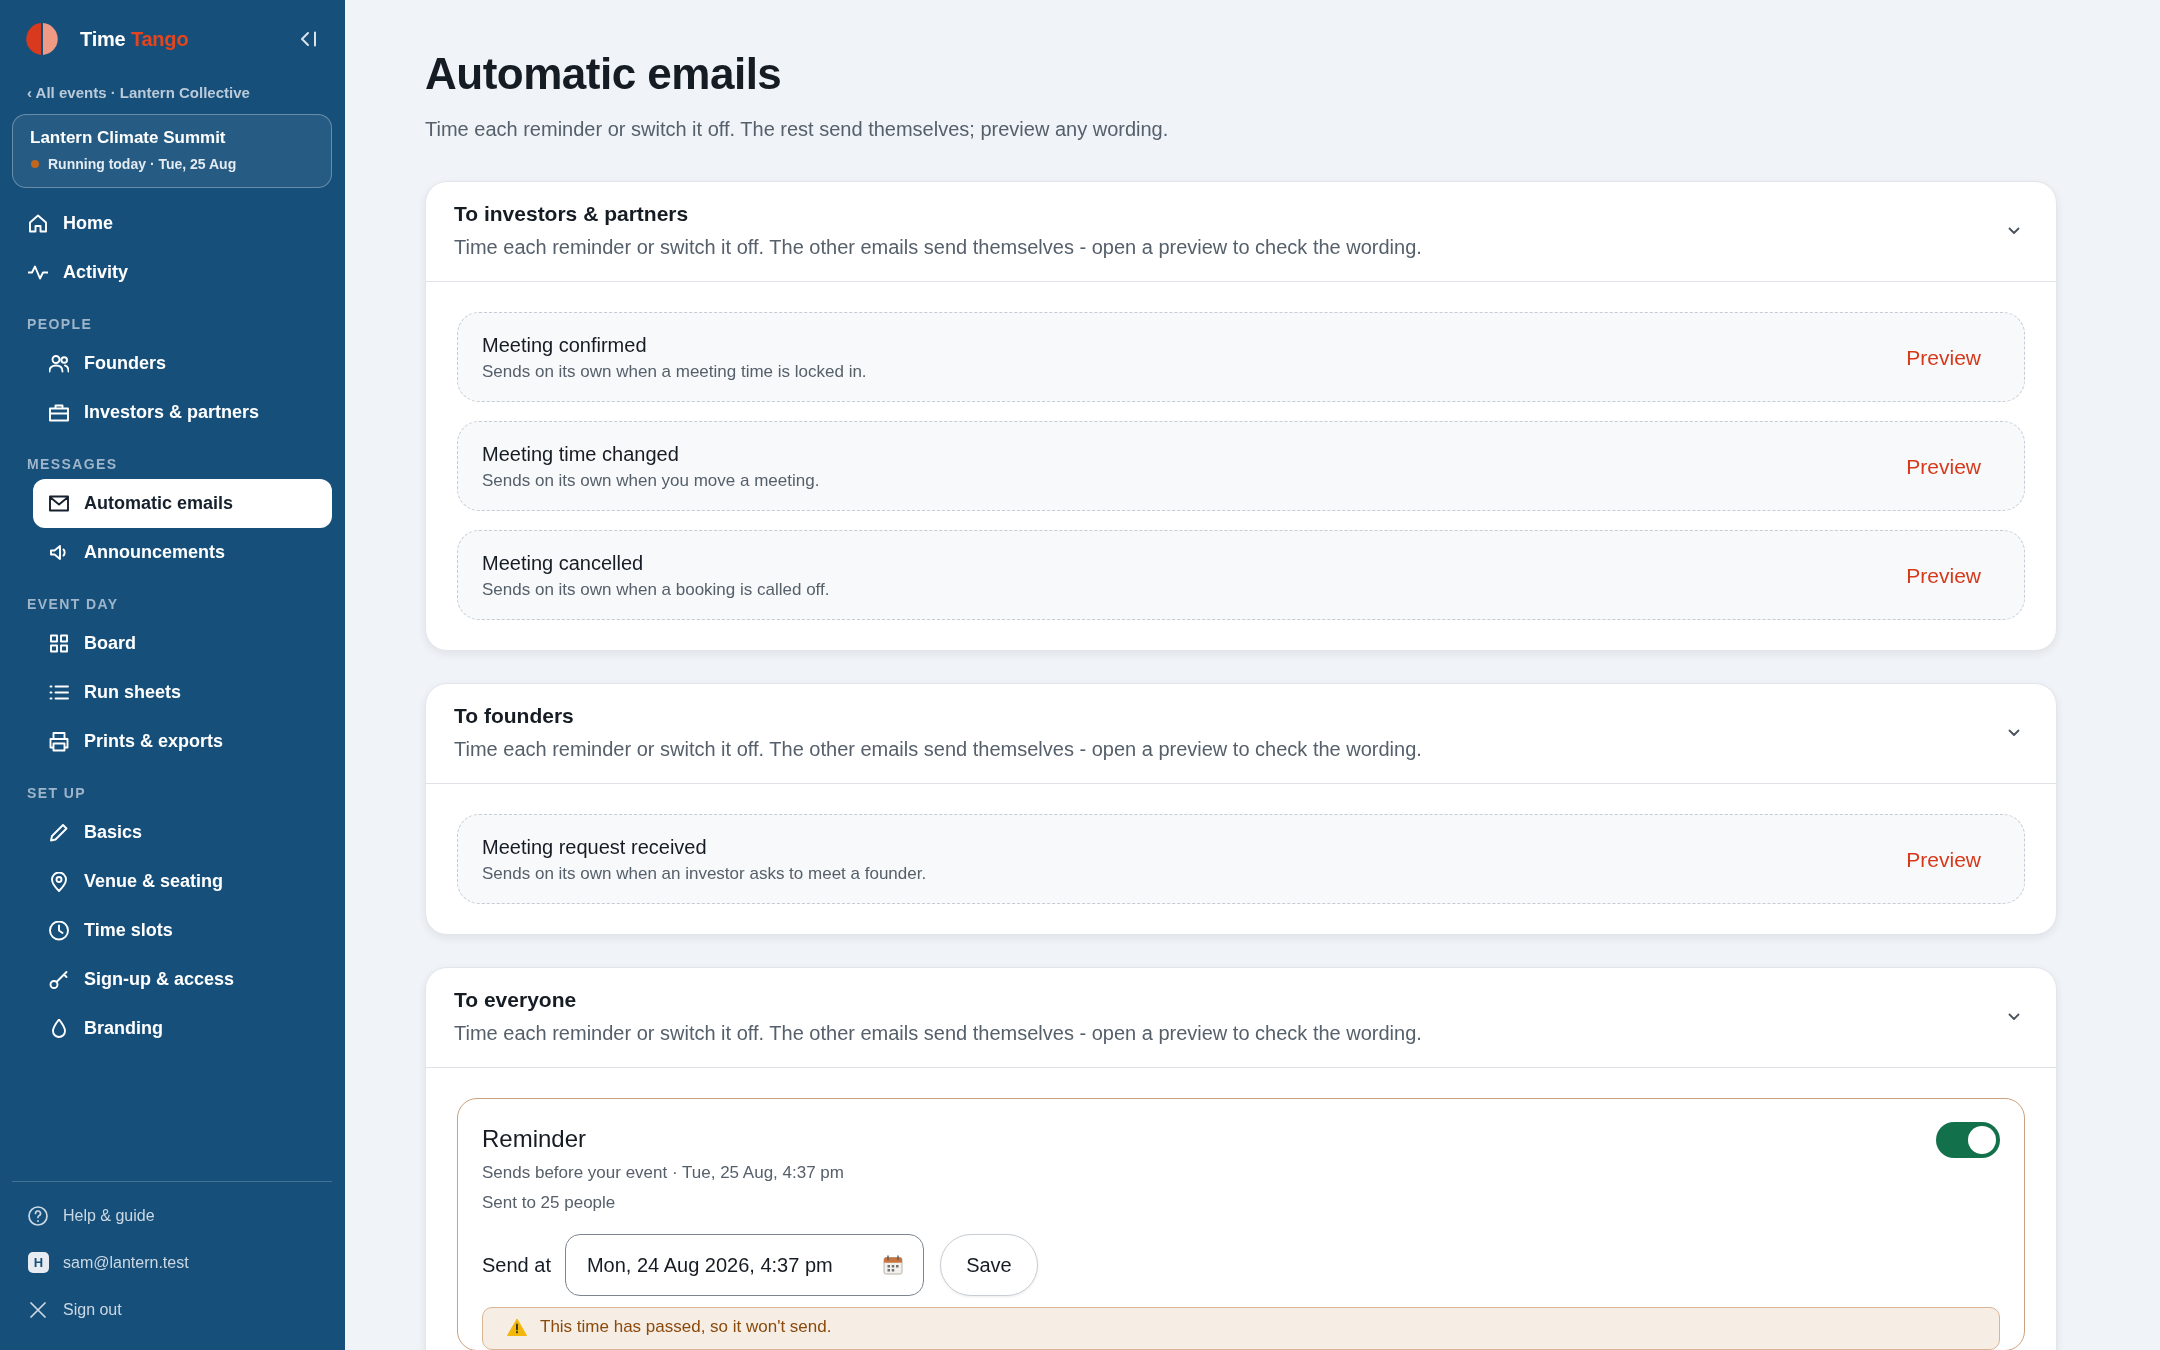 The image size is (2160, 1350). Describe the element at coordinates (675, 372) in the screenshot. I see `email-description: Sends on its own when a meeting time is locked in.` at that location.